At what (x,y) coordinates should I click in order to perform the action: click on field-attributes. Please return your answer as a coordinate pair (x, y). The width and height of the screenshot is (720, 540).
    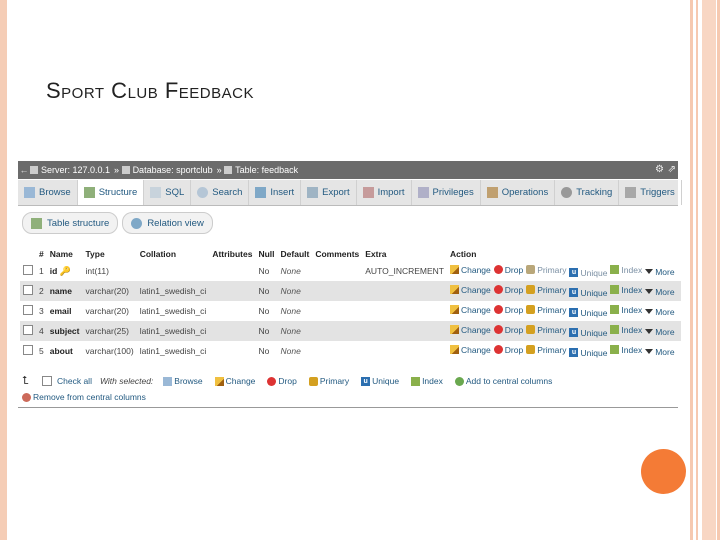
    Looking at the image, I should click on (232, 331).